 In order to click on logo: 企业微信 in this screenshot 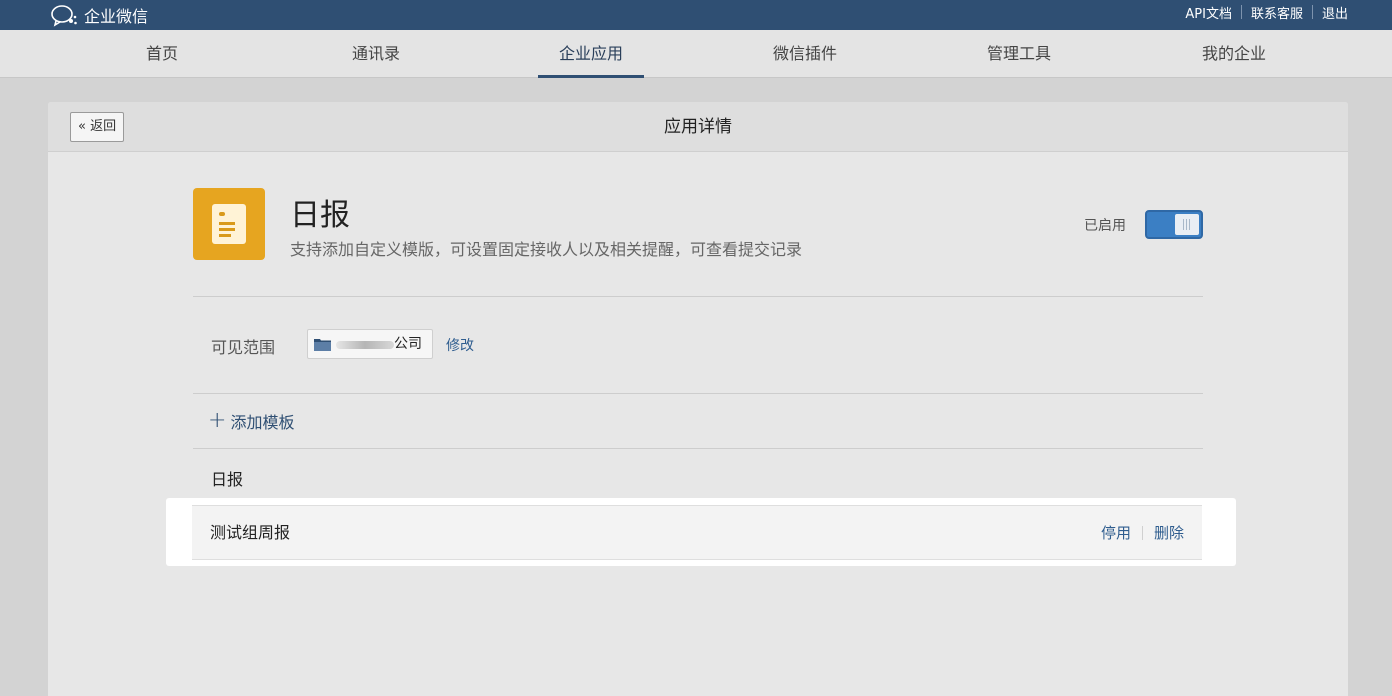, I will do `click(99, 15)`.